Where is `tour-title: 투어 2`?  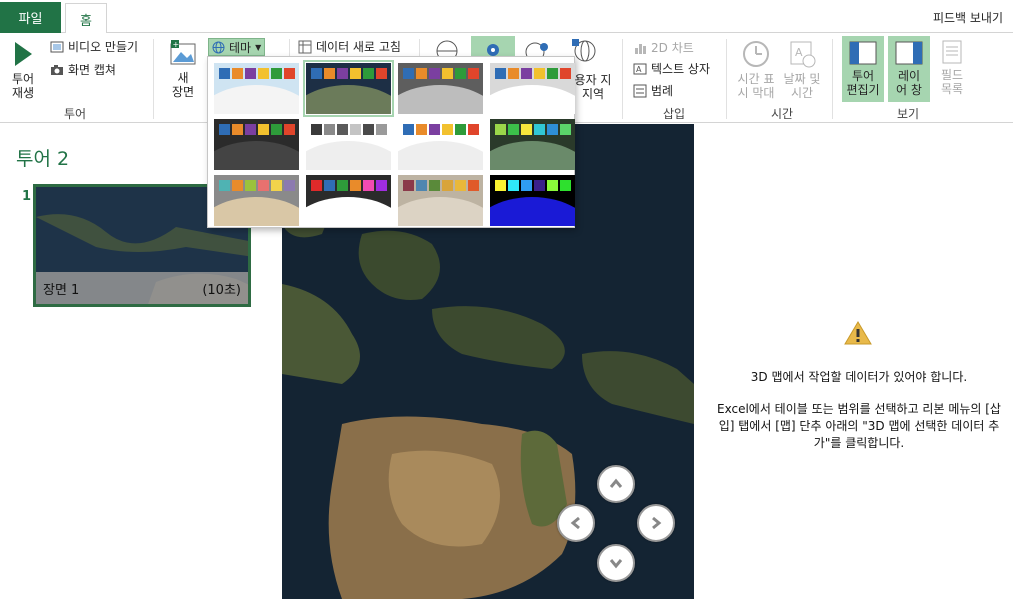 tour-title: 투어 2 is located at coordinates (42, 157).